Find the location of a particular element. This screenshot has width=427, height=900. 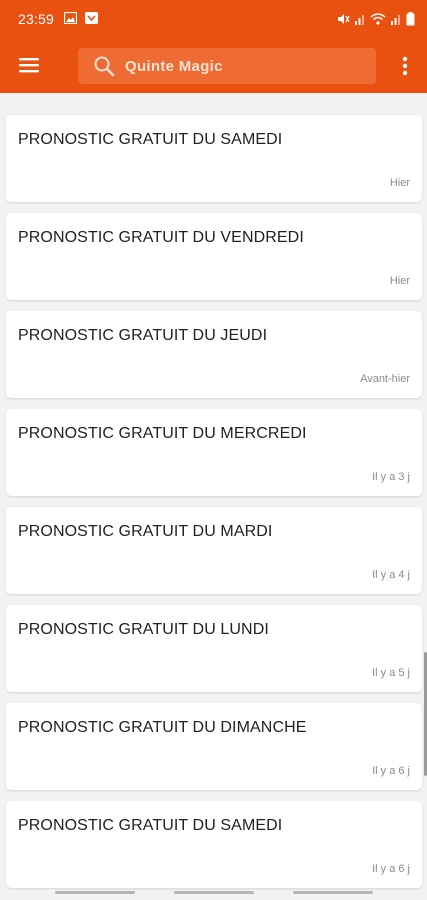

system-nav-bar is located at coordinates (213, 892).